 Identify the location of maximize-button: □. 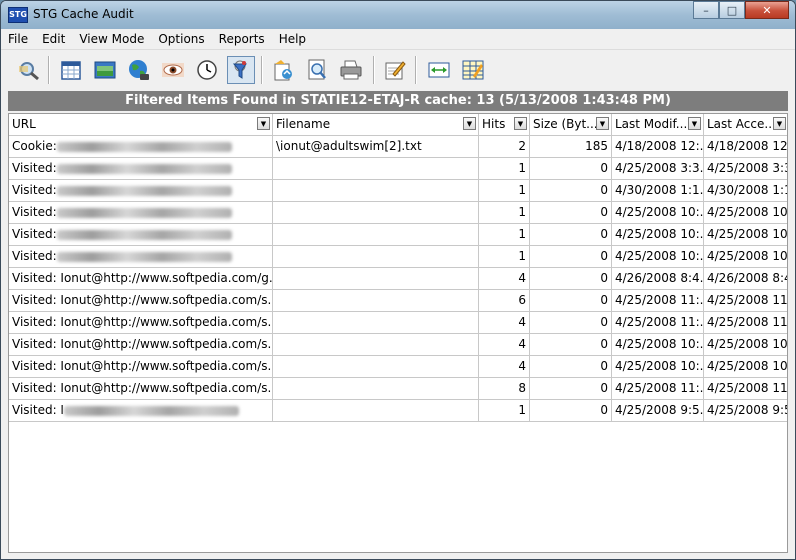
(732, 10).